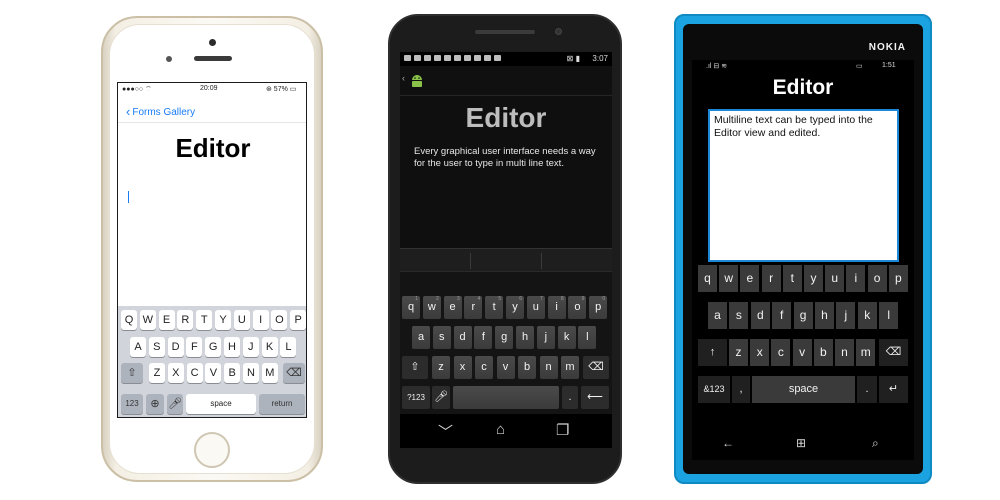  I want to click on symbols-key: &123, so click(714, 389).